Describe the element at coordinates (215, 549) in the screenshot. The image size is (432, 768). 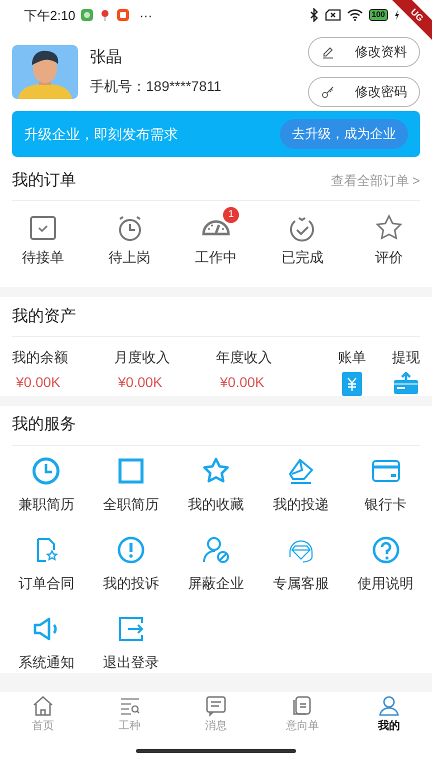
I see `user-block-icon` at that location.